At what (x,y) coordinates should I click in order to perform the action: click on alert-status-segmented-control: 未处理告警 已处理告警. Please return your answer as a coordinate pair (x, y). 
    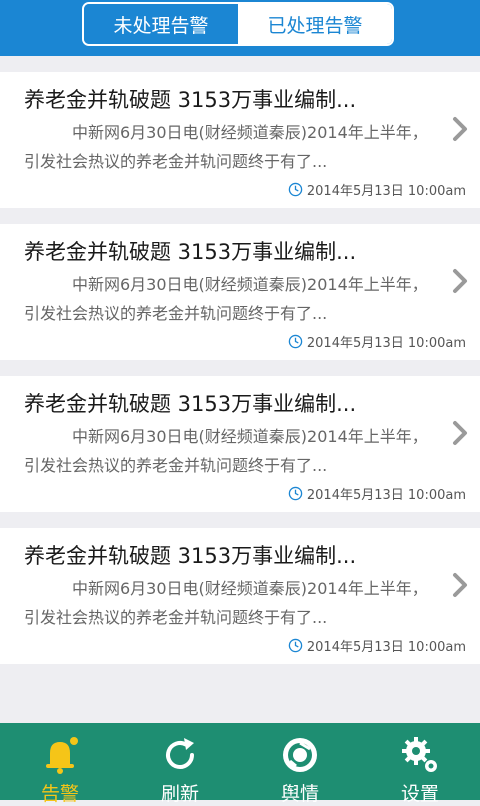
    Looking at the image, I should click on (238, 24).